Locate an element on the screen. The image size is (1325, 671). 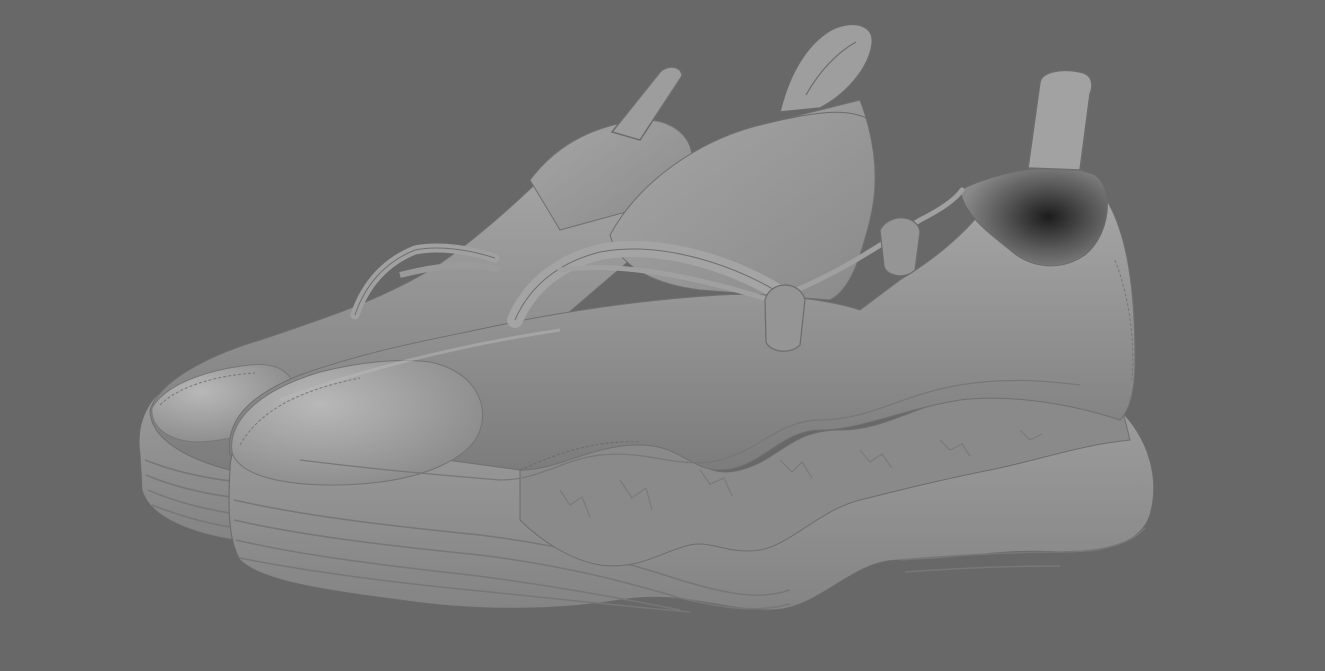
front-shoe-eyelet-loop is located at coordinates (785, 318).